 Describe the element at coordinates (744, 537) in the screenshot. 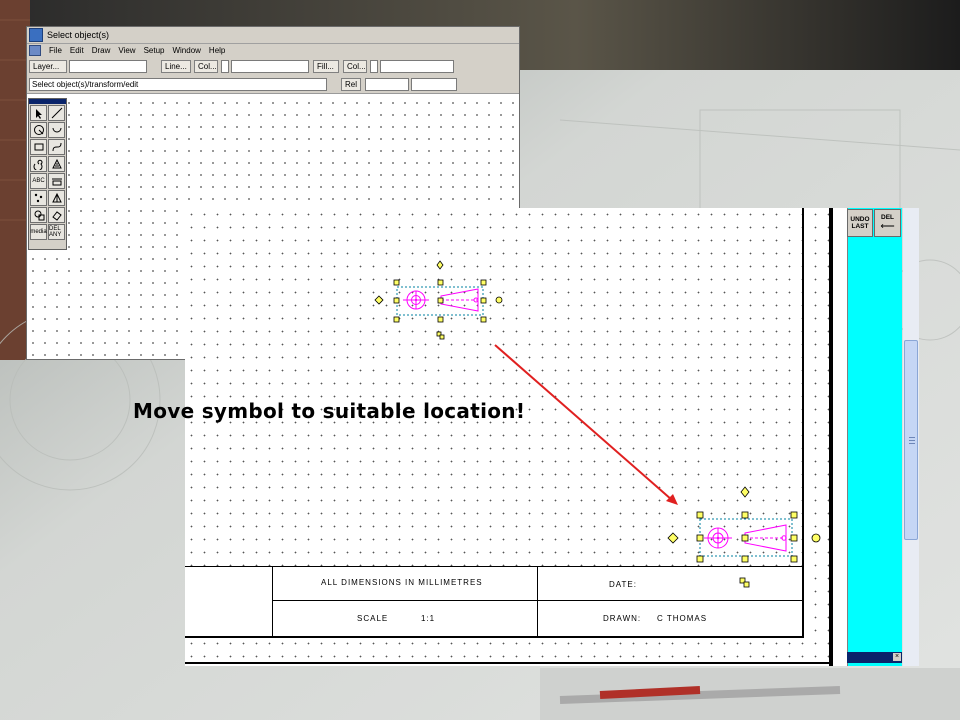

I see `selection-handles-moved` at that location.